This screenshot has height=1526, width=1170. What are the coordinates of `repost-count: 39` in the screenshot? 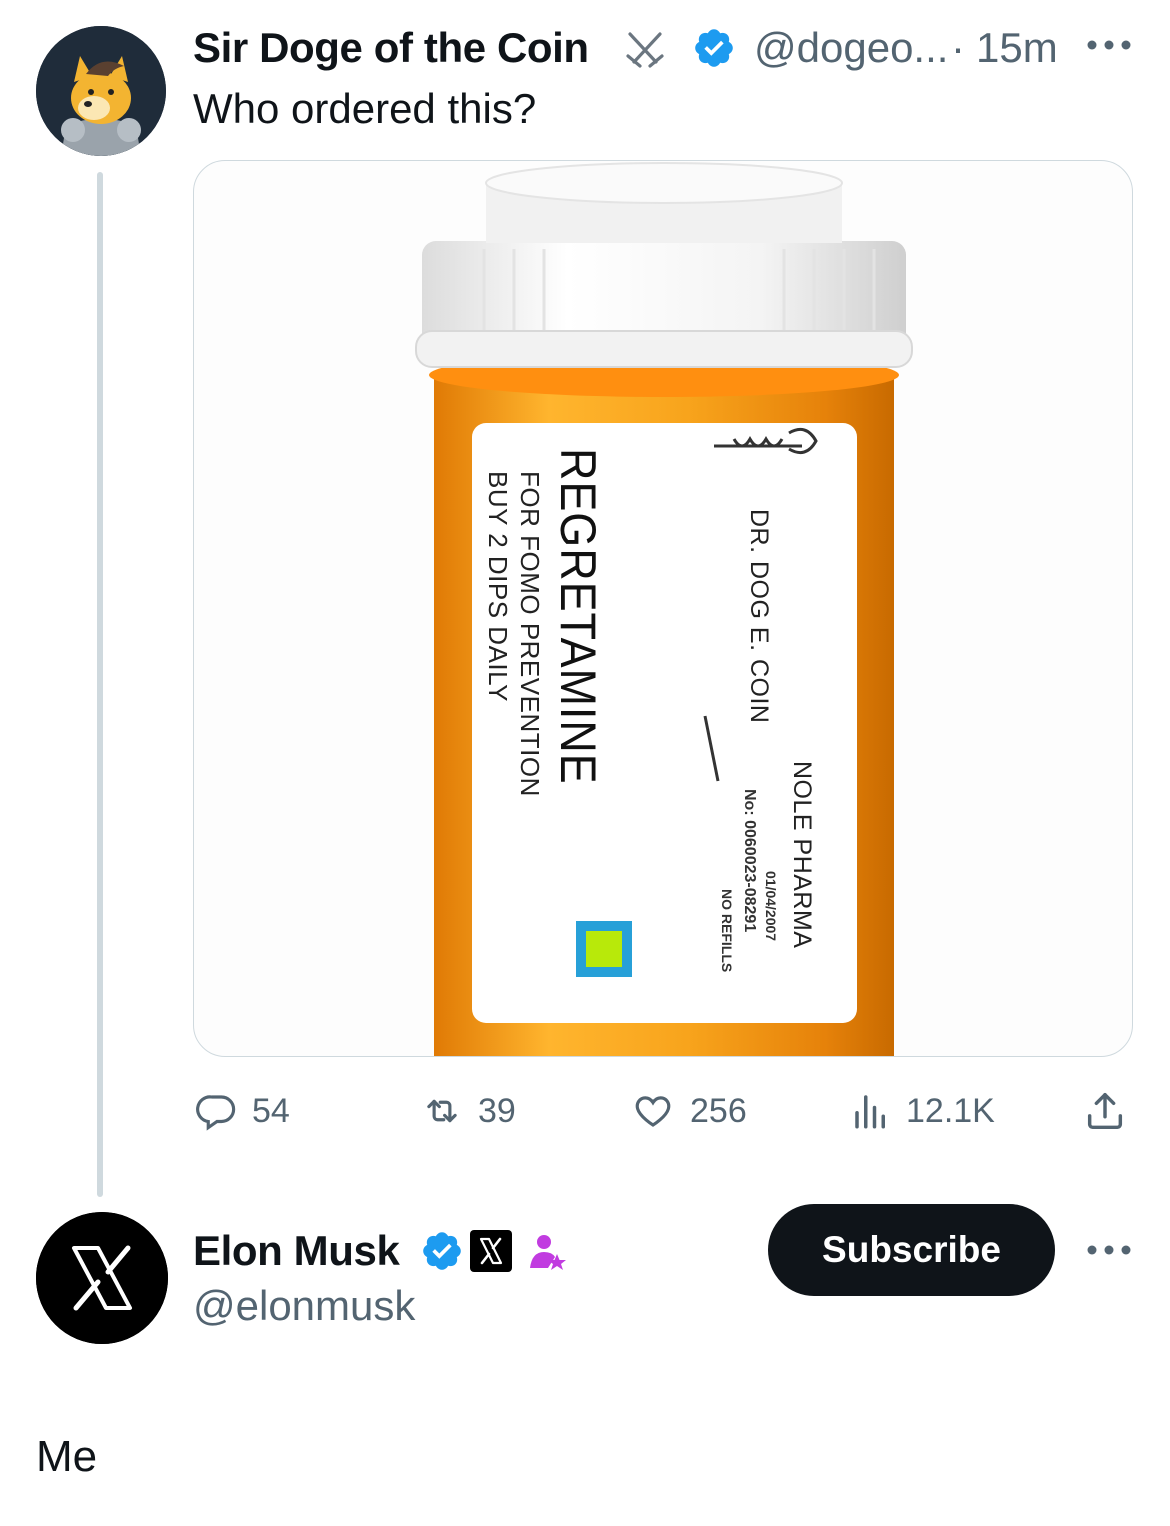 It's located at (497, 1111).